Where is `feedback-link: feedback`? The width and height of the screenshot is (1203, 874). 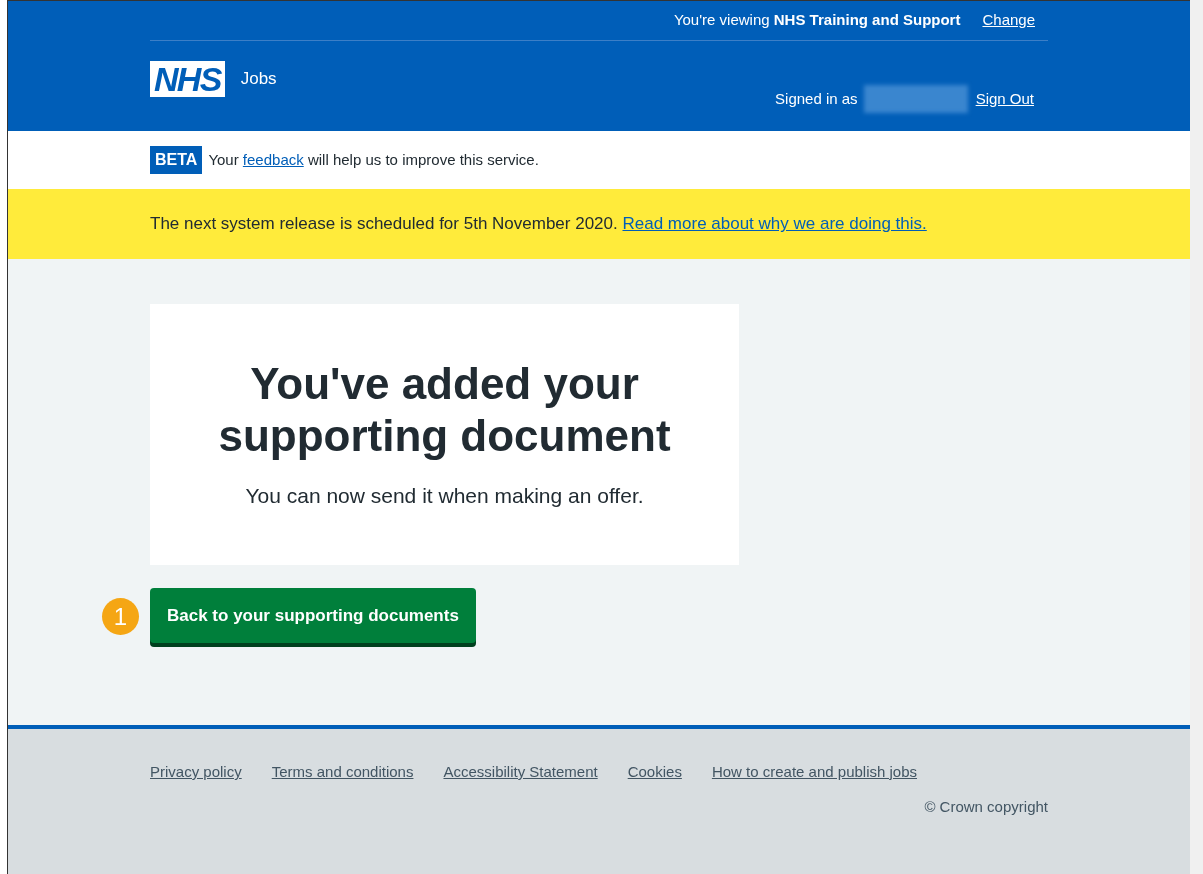 feedback-link: feedback is located at coordinates (273, 159).